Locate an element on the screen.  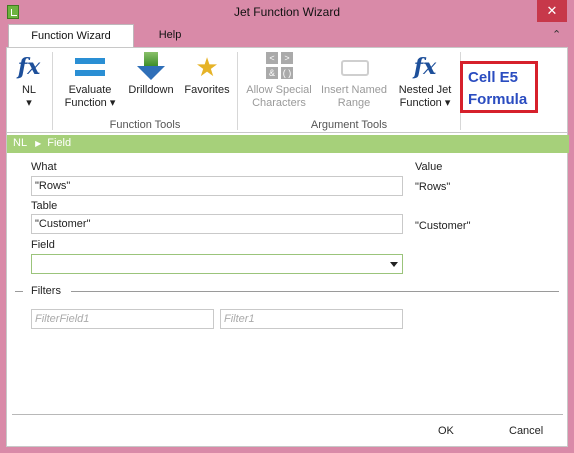
nl-dropdown-arrow: ▾ is located at coordinates (29, 103).